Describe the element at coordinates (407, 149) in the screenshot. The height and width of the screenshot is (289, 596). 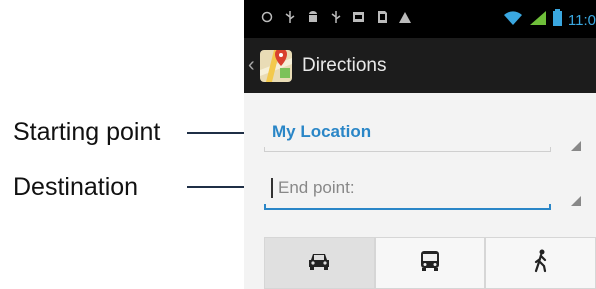
I see `start-field-underline` at that location.